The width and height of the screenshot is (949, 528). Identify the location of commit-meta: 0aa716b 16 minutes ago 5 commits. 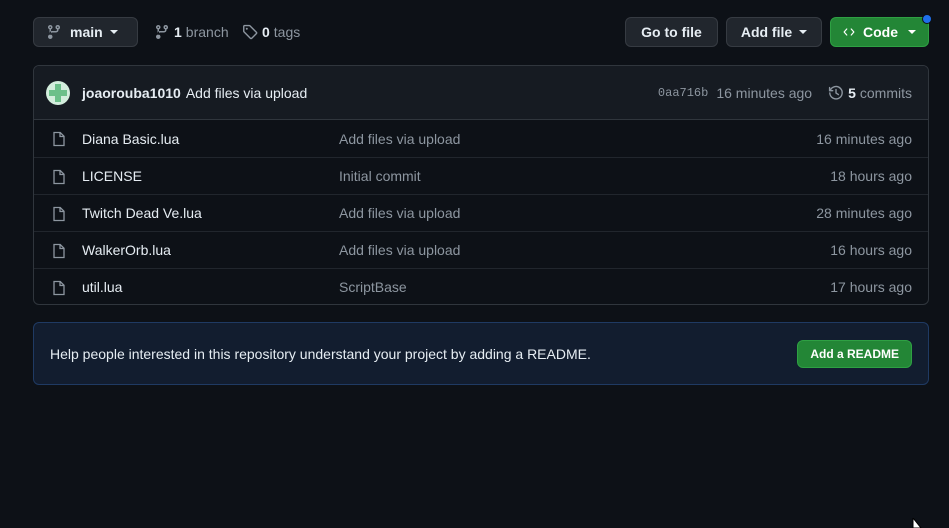
(785, 93).